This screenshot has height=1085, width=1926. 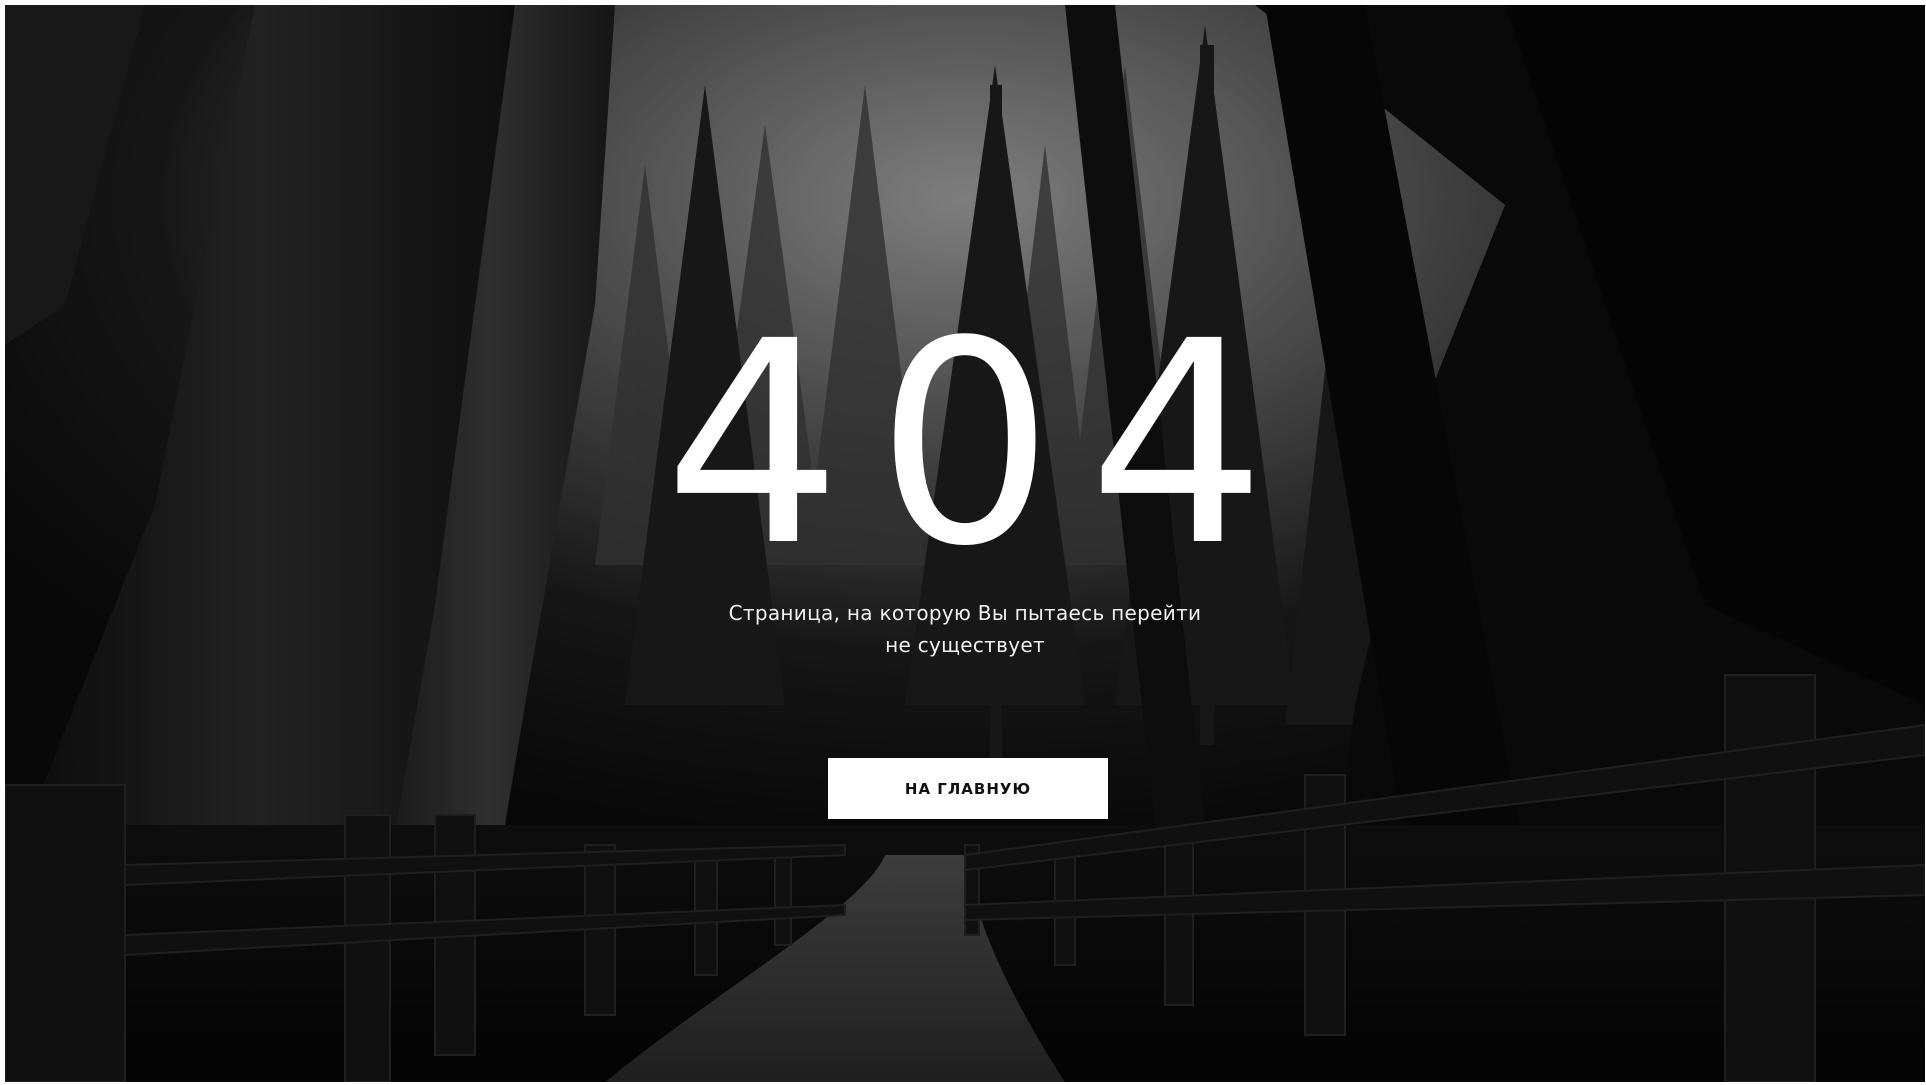 What do you see at coordinates (965, 645) in the screenshot?
I see `error-message-line-2: не существует` at bounding box center [965, 645].